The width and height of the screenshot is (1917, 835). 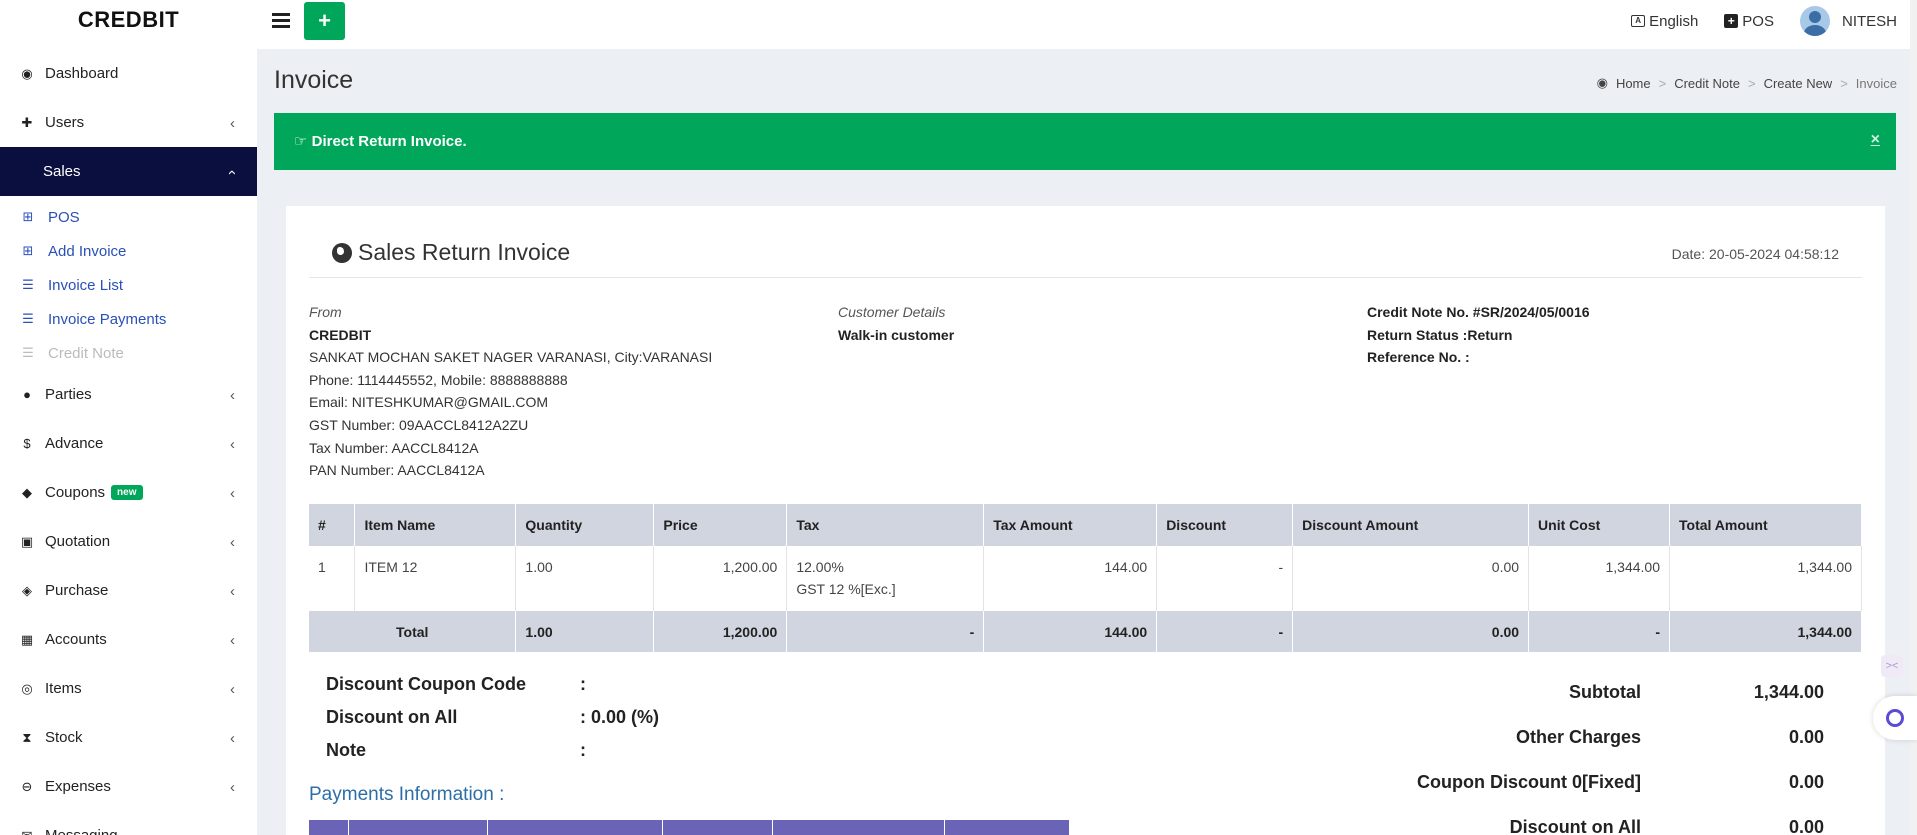 What do you see at coordinates (27, 639) in the screenshot?
I see `th-large-icon: ▦` at bounding box center [27, 639].